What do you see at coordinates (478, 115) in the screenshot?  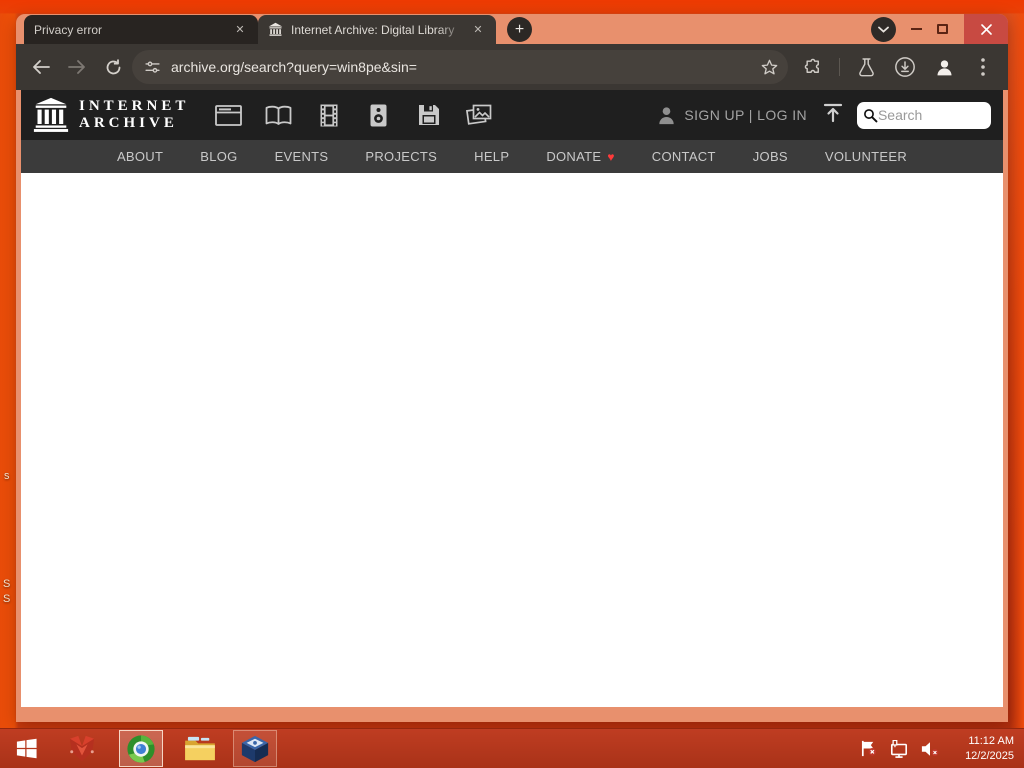 I see `images-mediatype-icon` at bounding box center [478, 115].